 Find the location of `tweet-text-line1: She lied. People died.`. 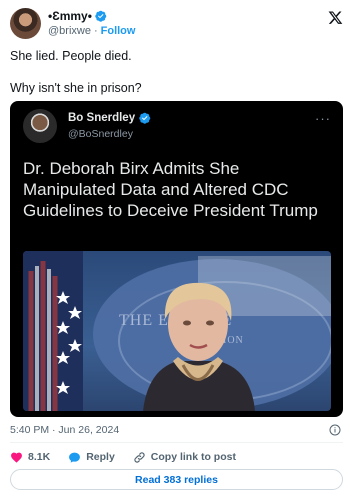

tweet-text-line1: She lied. People died. is located at coordinates (71, 56).